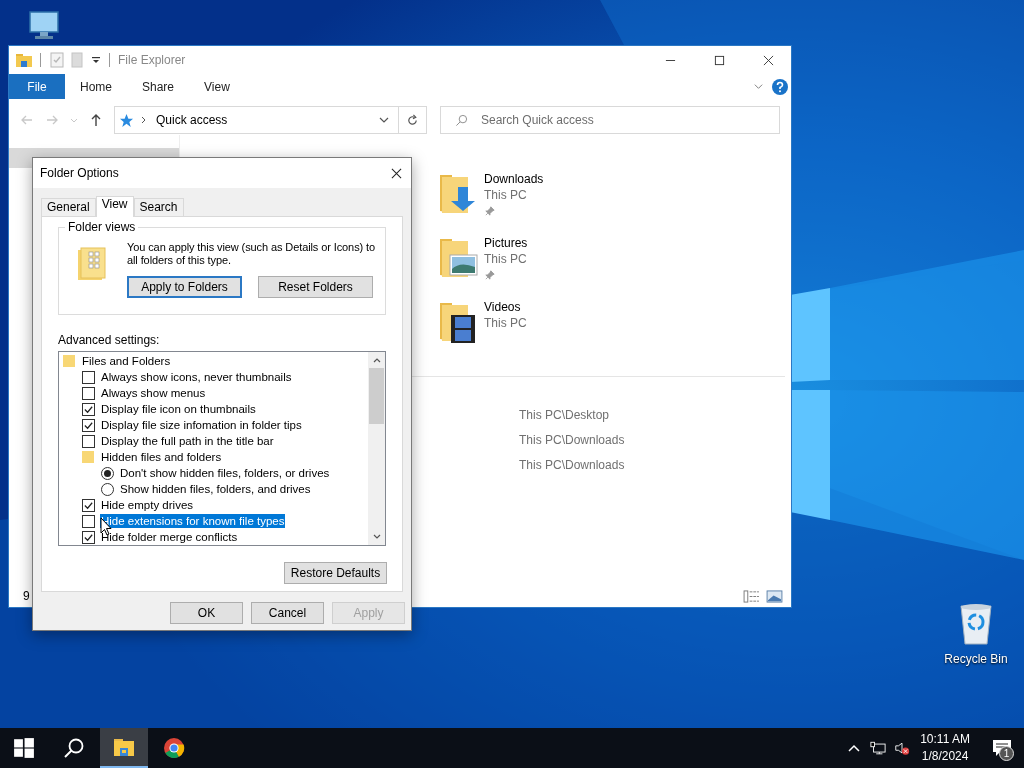 The image size is (1024, 768). What do you see at coordinates (144, 120) in the screenshot?
I see `chevron-right-icon` at bounding box center [144, 120].